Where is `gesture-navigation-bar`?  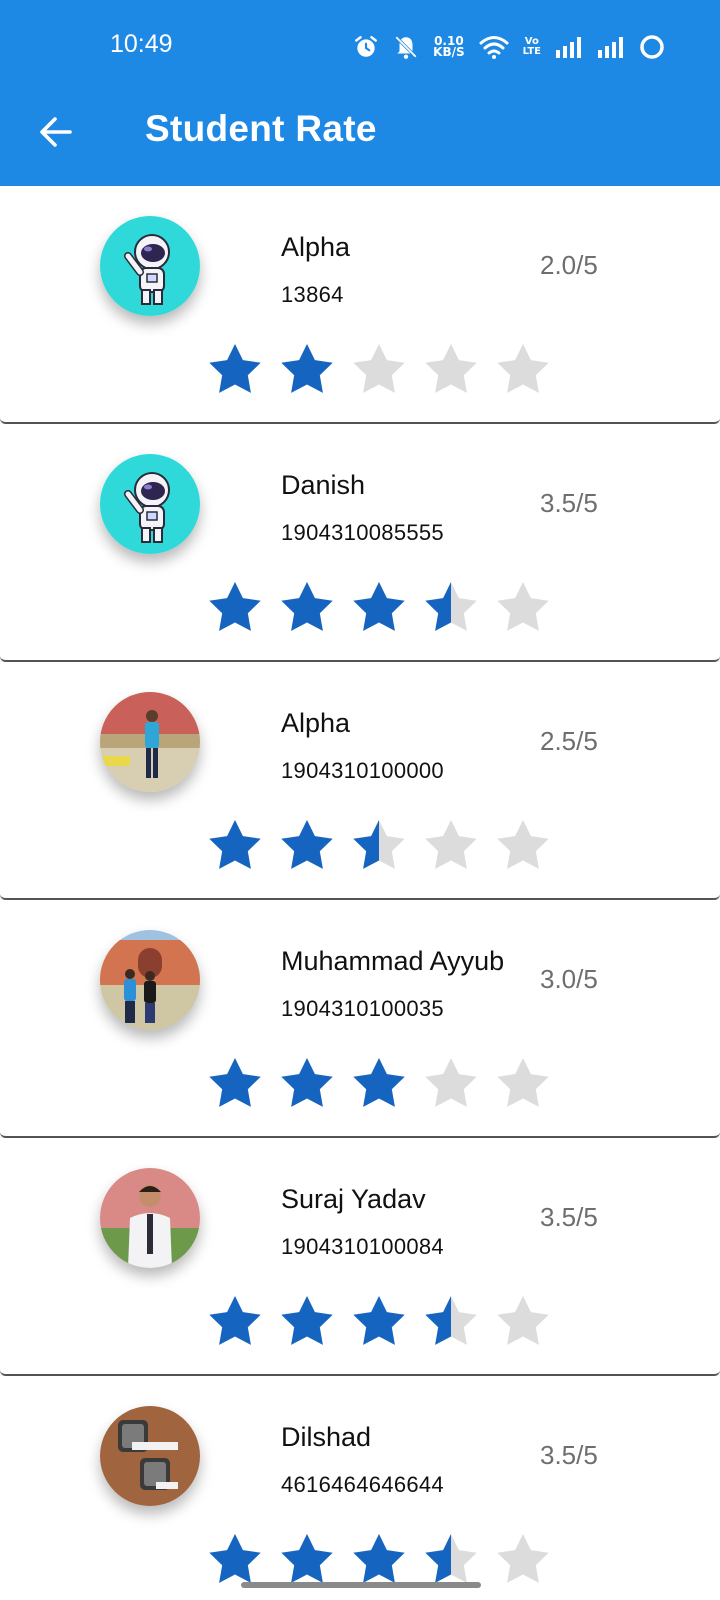 gesture-navigation-bar is located at coordinates (361, 1585).